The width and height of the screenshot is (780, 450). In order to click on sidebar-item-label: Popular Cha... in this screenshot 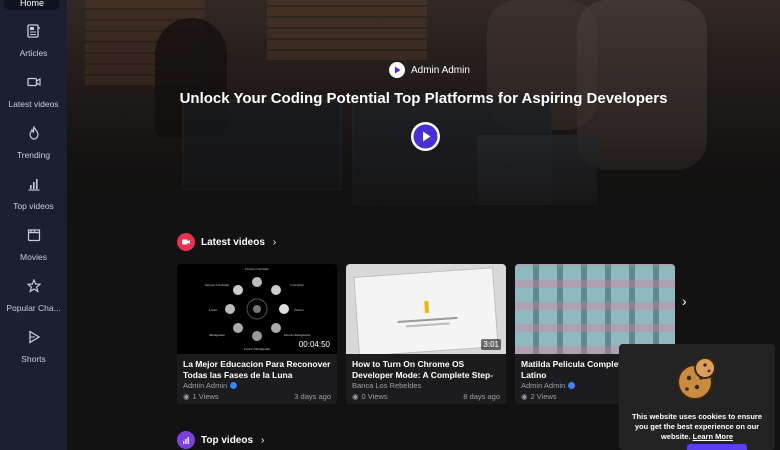, I will do `click(33, 308)`.